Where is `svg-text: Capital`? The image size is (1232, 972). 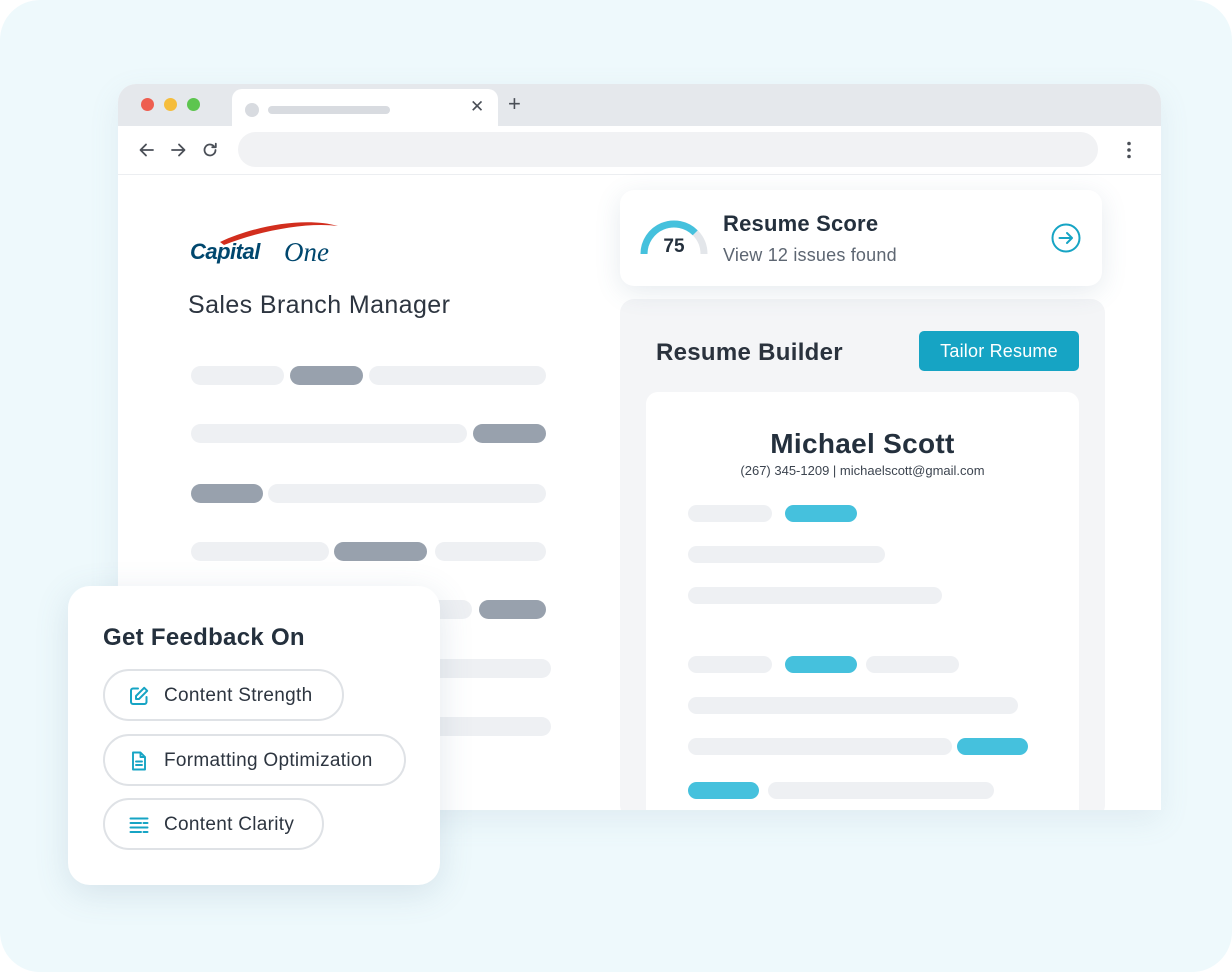
svg-text: Capital is located at coordinates (225, 251).